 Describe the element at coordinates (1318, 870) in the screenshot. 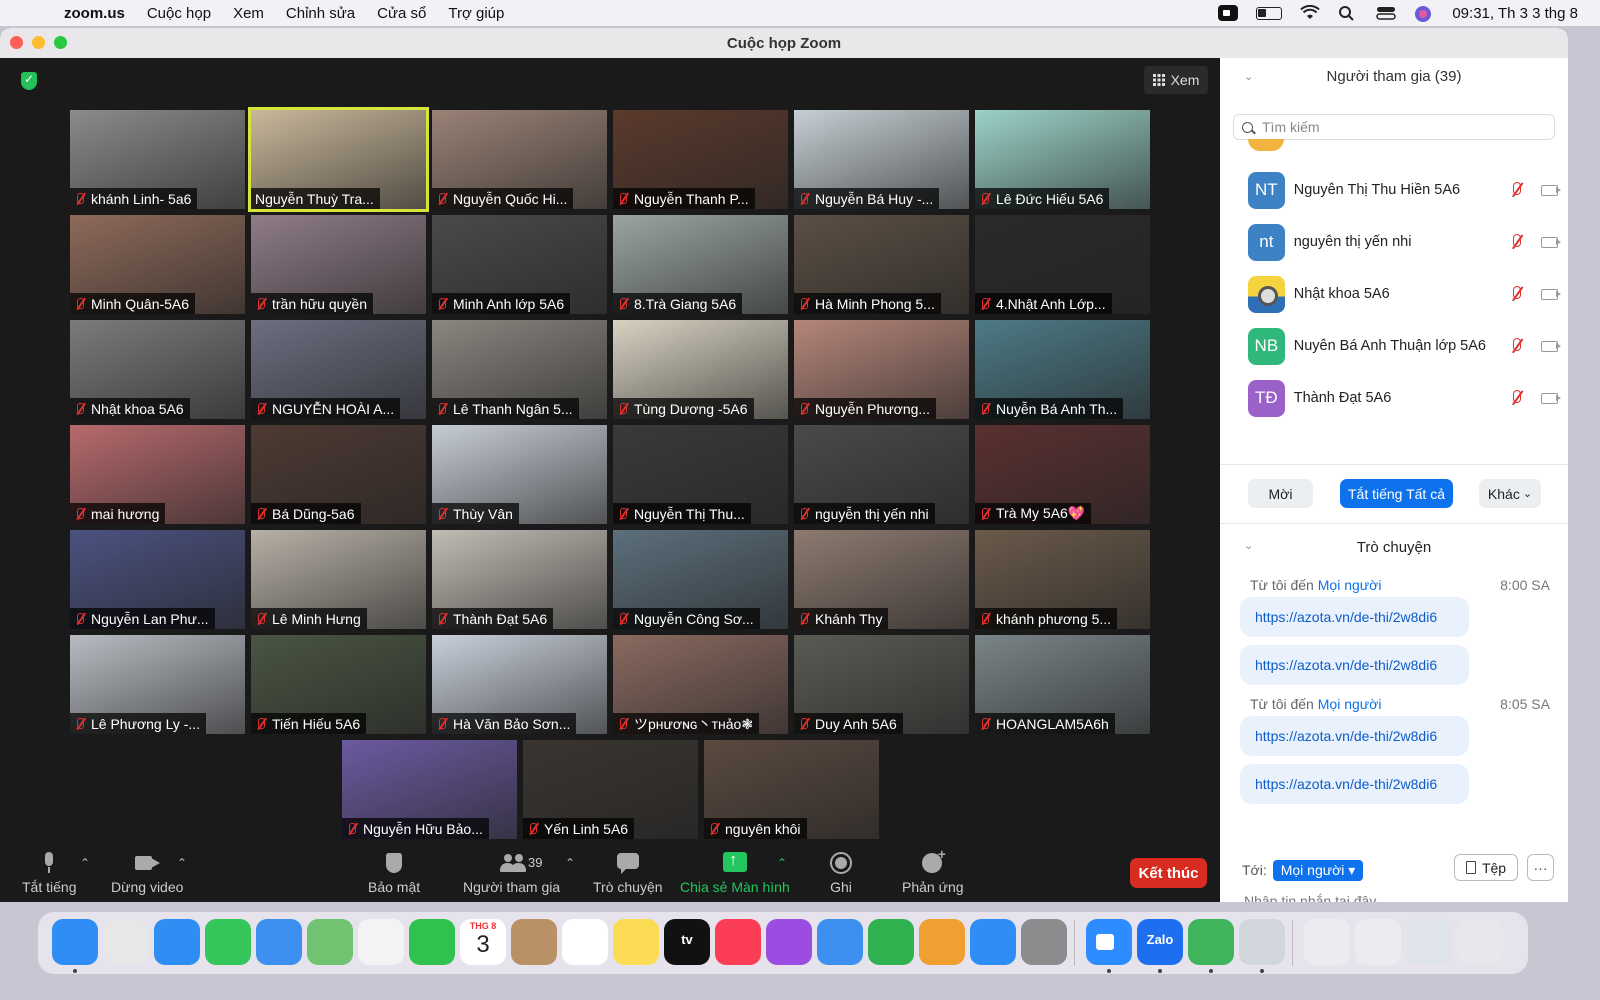

I see `recipient-select: Mọi người ▾` at that location.